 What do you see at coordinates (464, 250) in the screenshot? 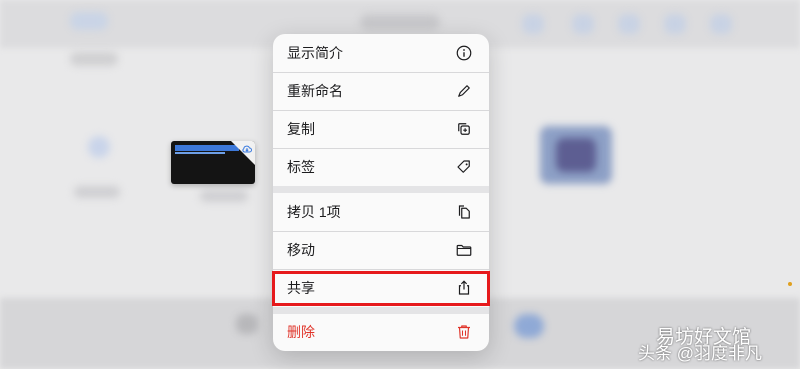
I see `folder-icon` at bounding box center [464, 250].